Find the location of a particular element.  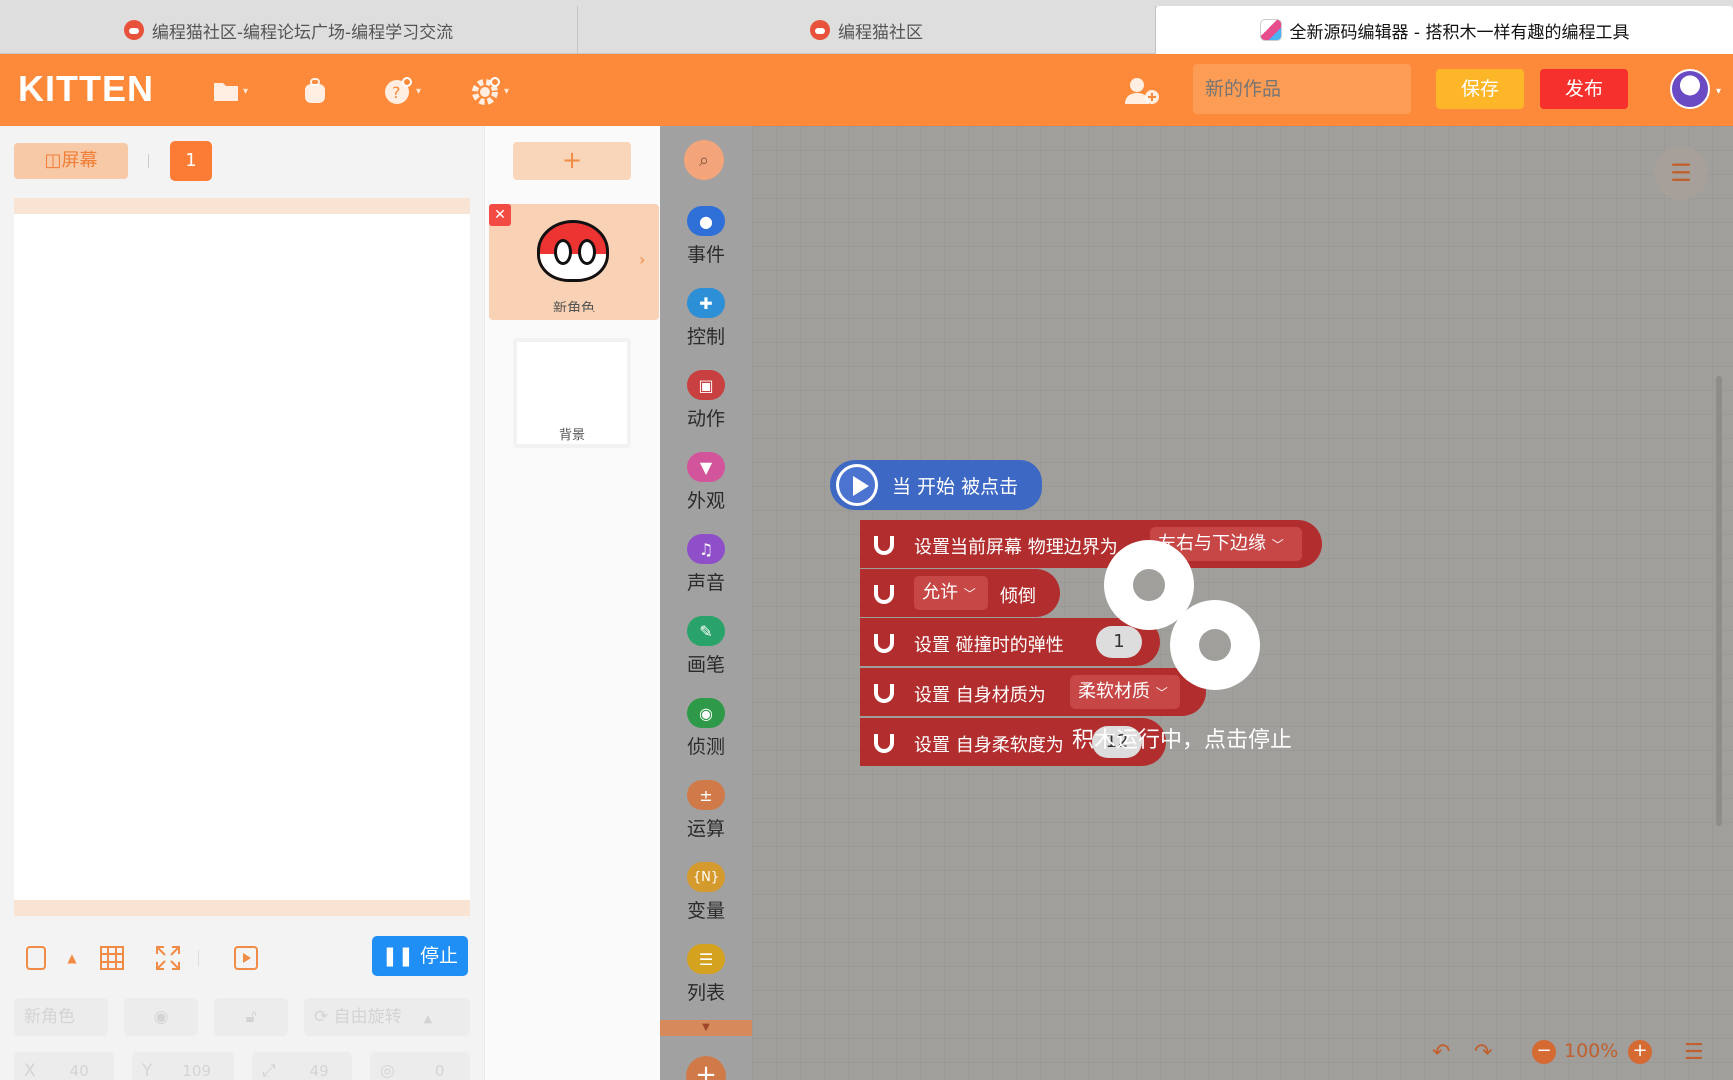

background-card: 背景 is located at coordinates (572, 393).